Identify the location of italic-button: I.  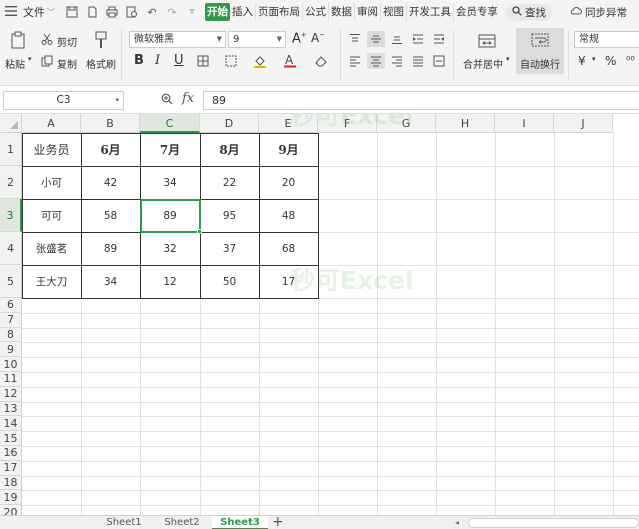
(157, 60).